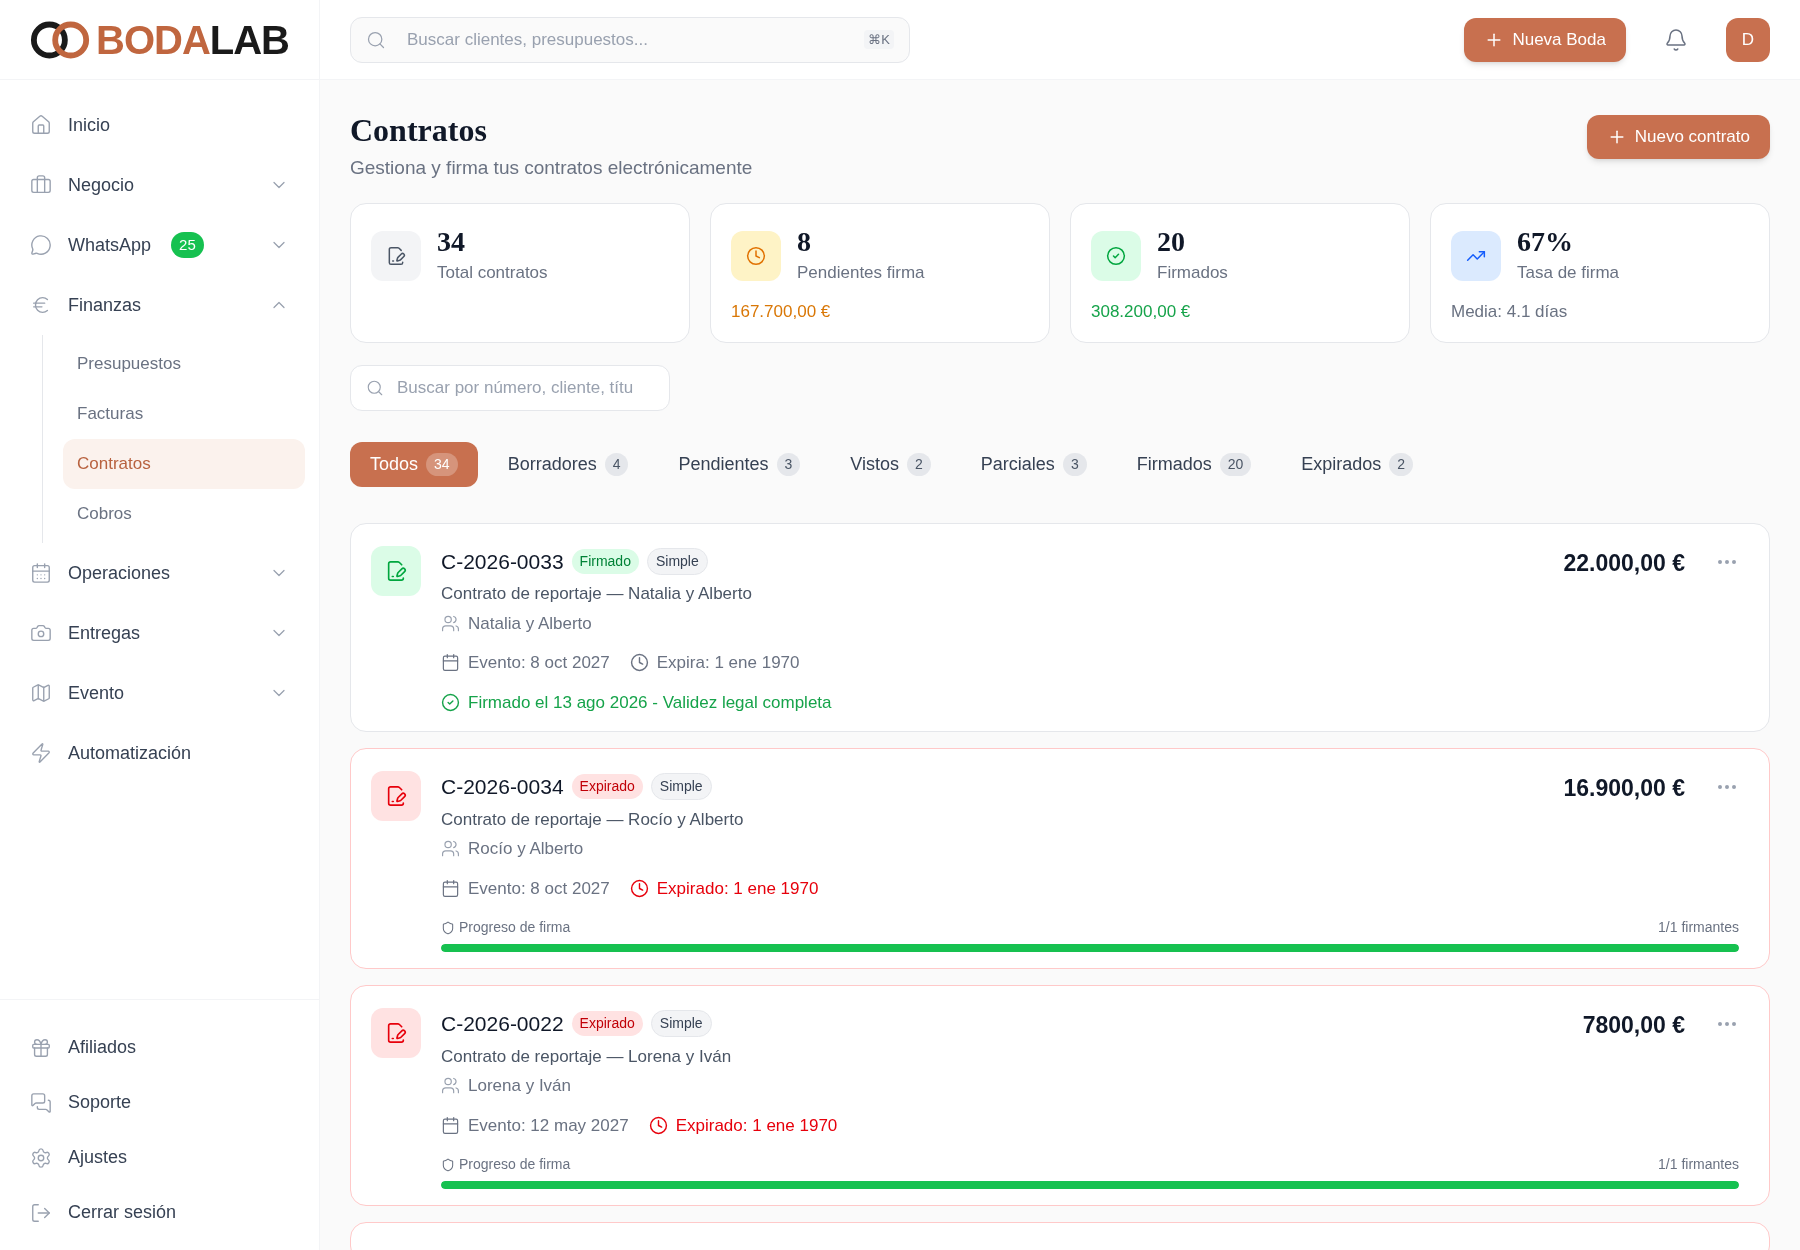  Describe the element at coordinates (1568, 272) in the screenshot. I see `stat-label: Tasa de firma` at that location.